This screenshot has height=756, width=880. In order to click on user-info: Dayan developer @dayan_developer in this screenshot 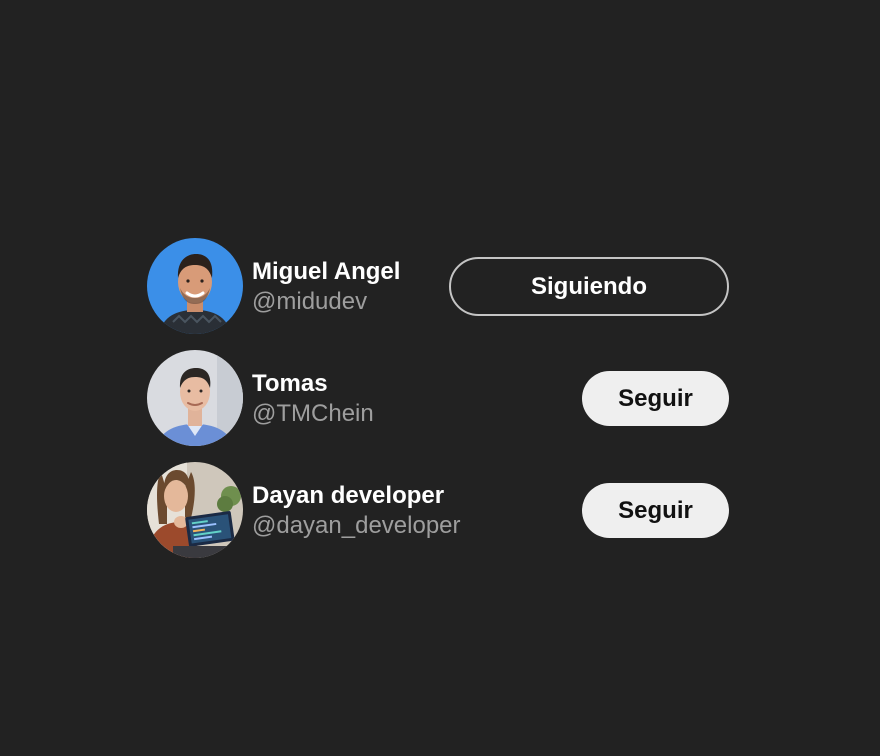, I will do `click(356, 510)`.